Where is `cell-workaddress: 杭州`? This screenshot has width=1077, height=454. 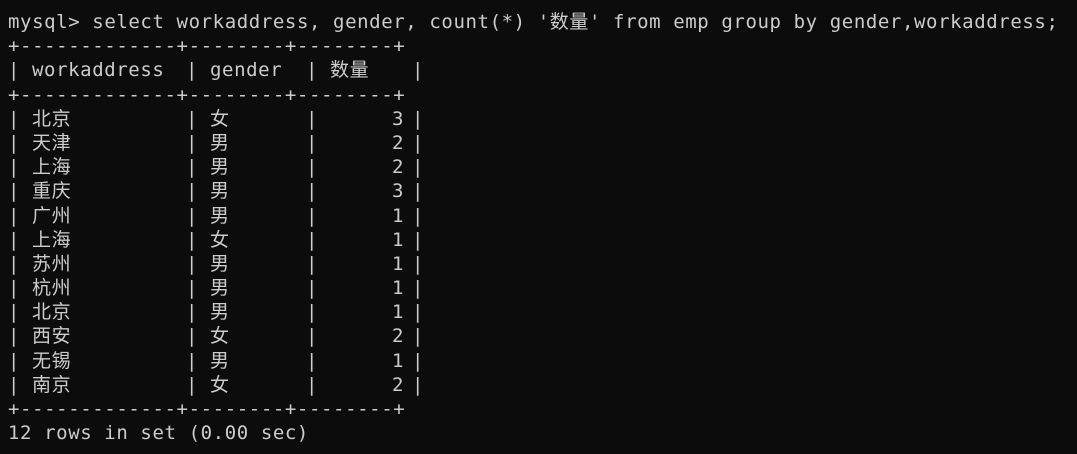 cell-workaddress: 杭州 is located at coordinates (52, 288).